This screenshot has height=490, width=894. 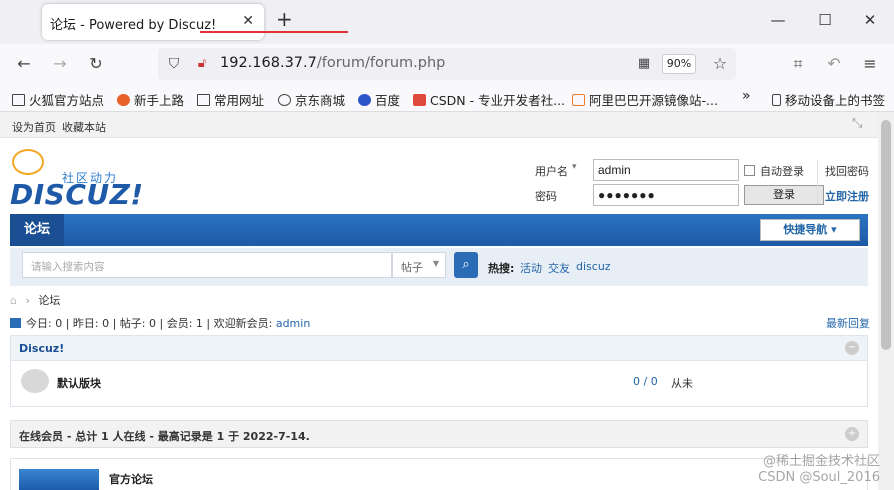 I want to click on search-icon: ⌕, so click(x=466, y=264).